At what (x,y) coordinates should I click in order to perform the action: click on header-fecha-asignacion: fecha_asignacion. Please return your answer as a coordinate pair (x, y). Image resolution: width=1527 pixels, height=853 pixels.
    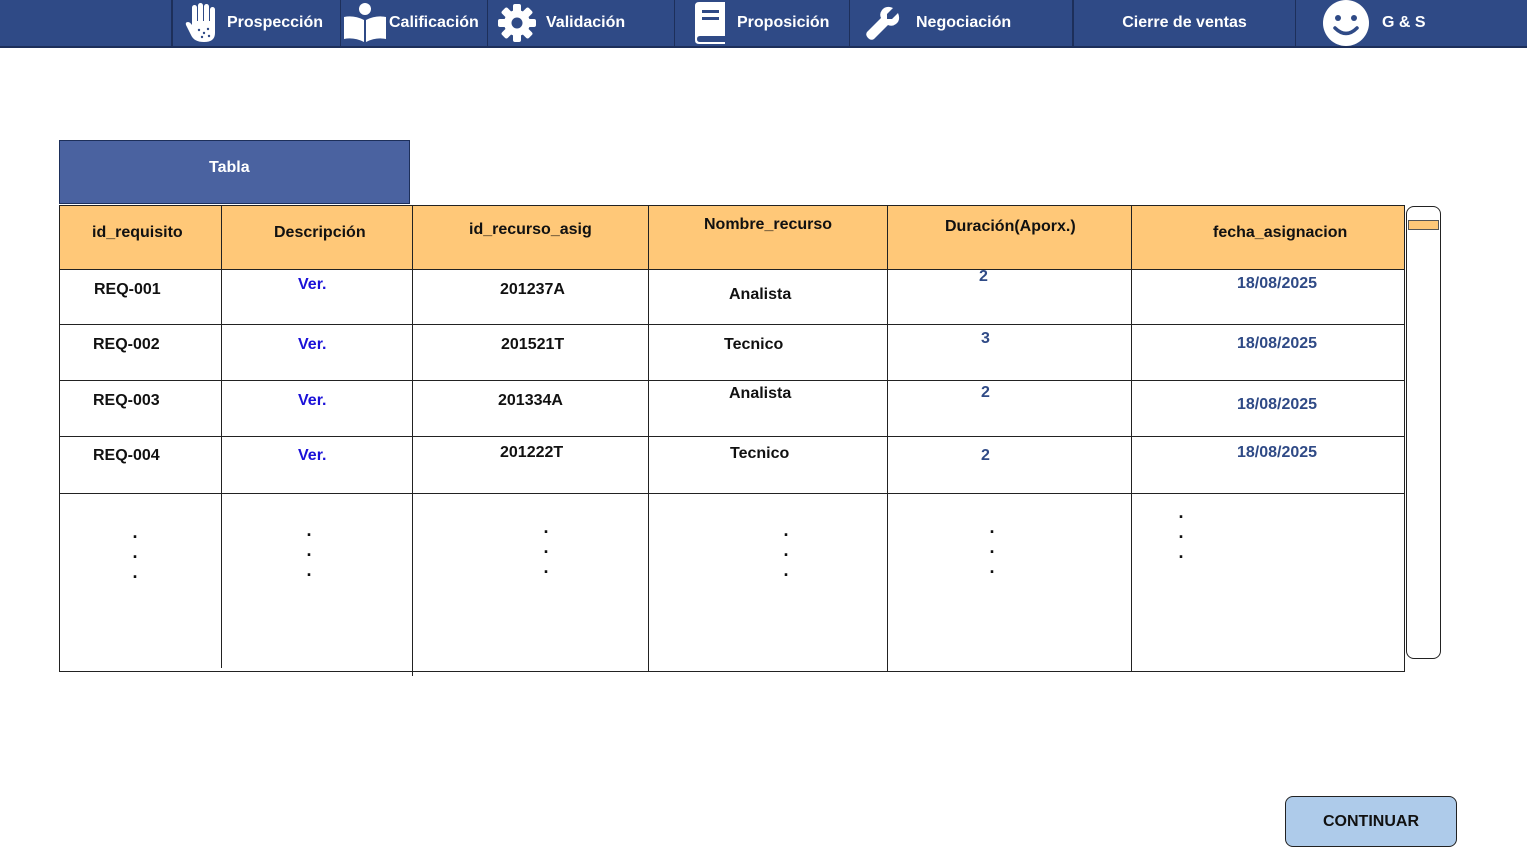
    Looking at the image, I should click on (1280, 232).